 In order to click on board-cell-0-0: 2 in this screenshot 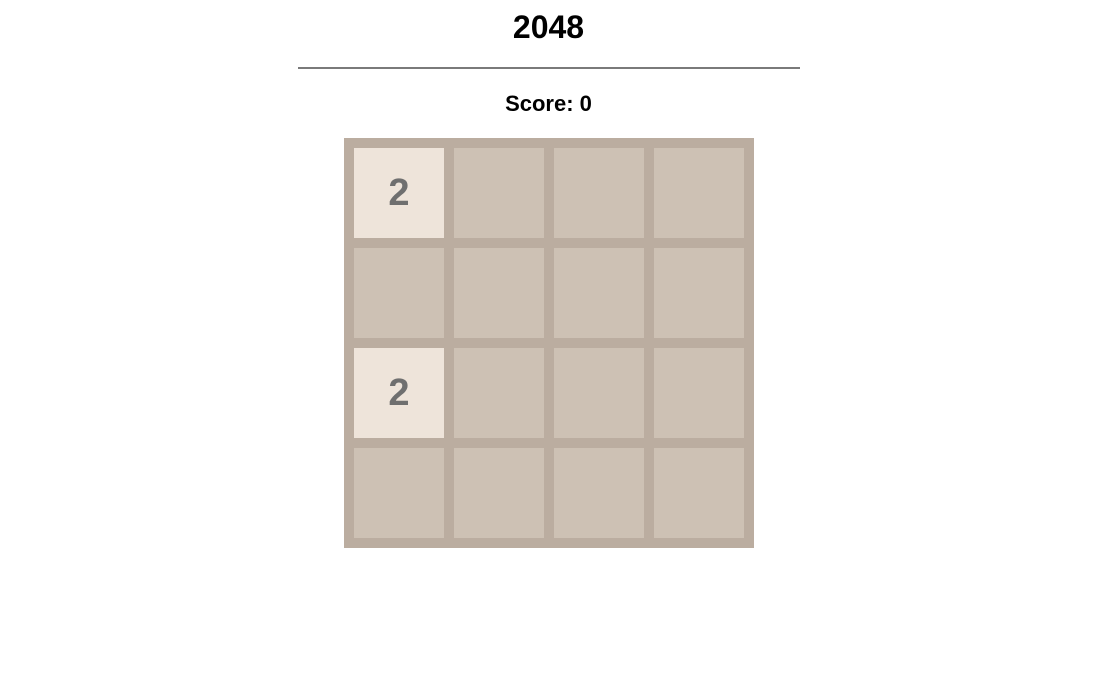, I will do `click(399, 193)`.